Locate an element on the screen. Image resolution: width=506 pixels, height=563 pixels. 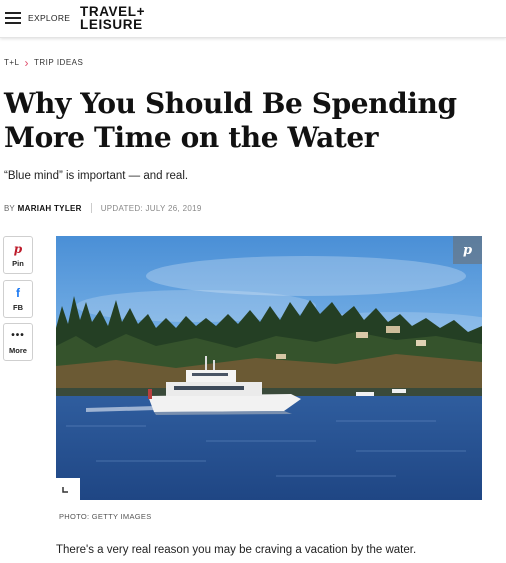
facebook-share-label: FB is located at coordinates (18, 307).